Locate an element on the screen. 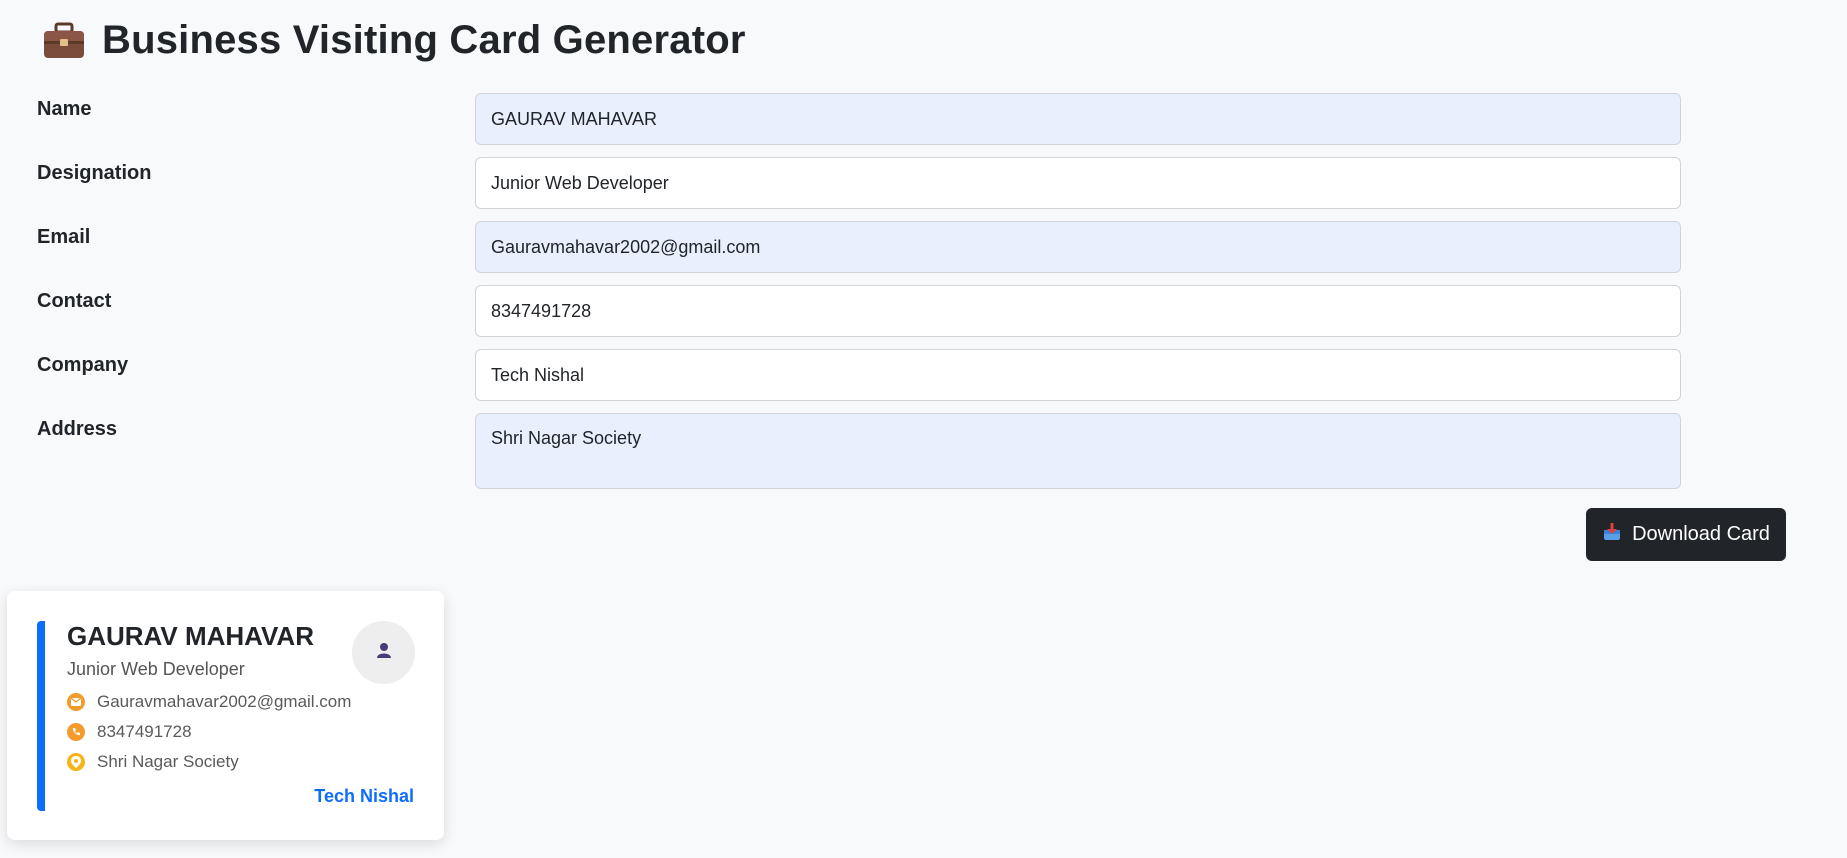  contact-input is located at coordinates (1078, 311).